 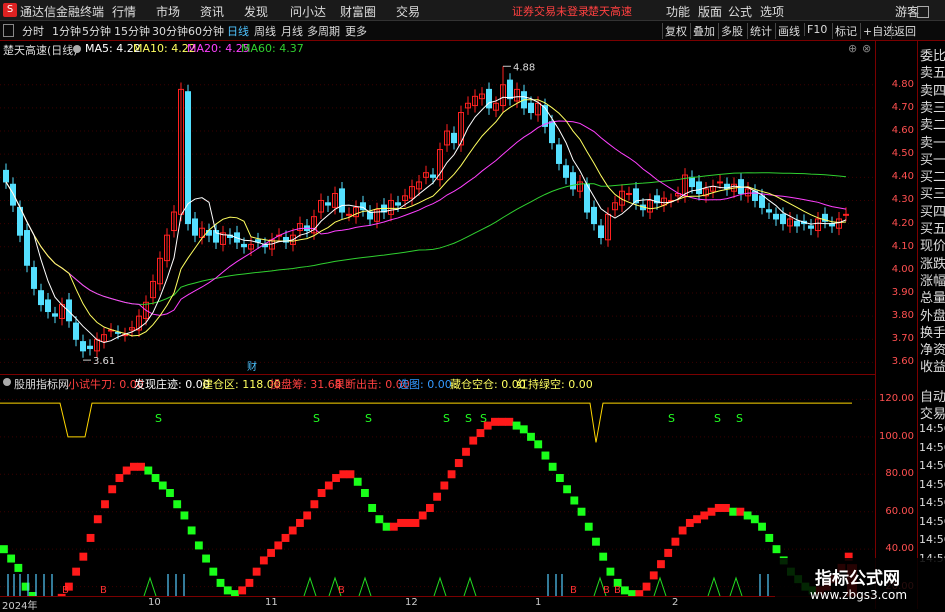 What do you see at coordinates (731, 31) in the screenshot?
I see `toolbar-button-2: 多股` at bounding box center [731, 31].